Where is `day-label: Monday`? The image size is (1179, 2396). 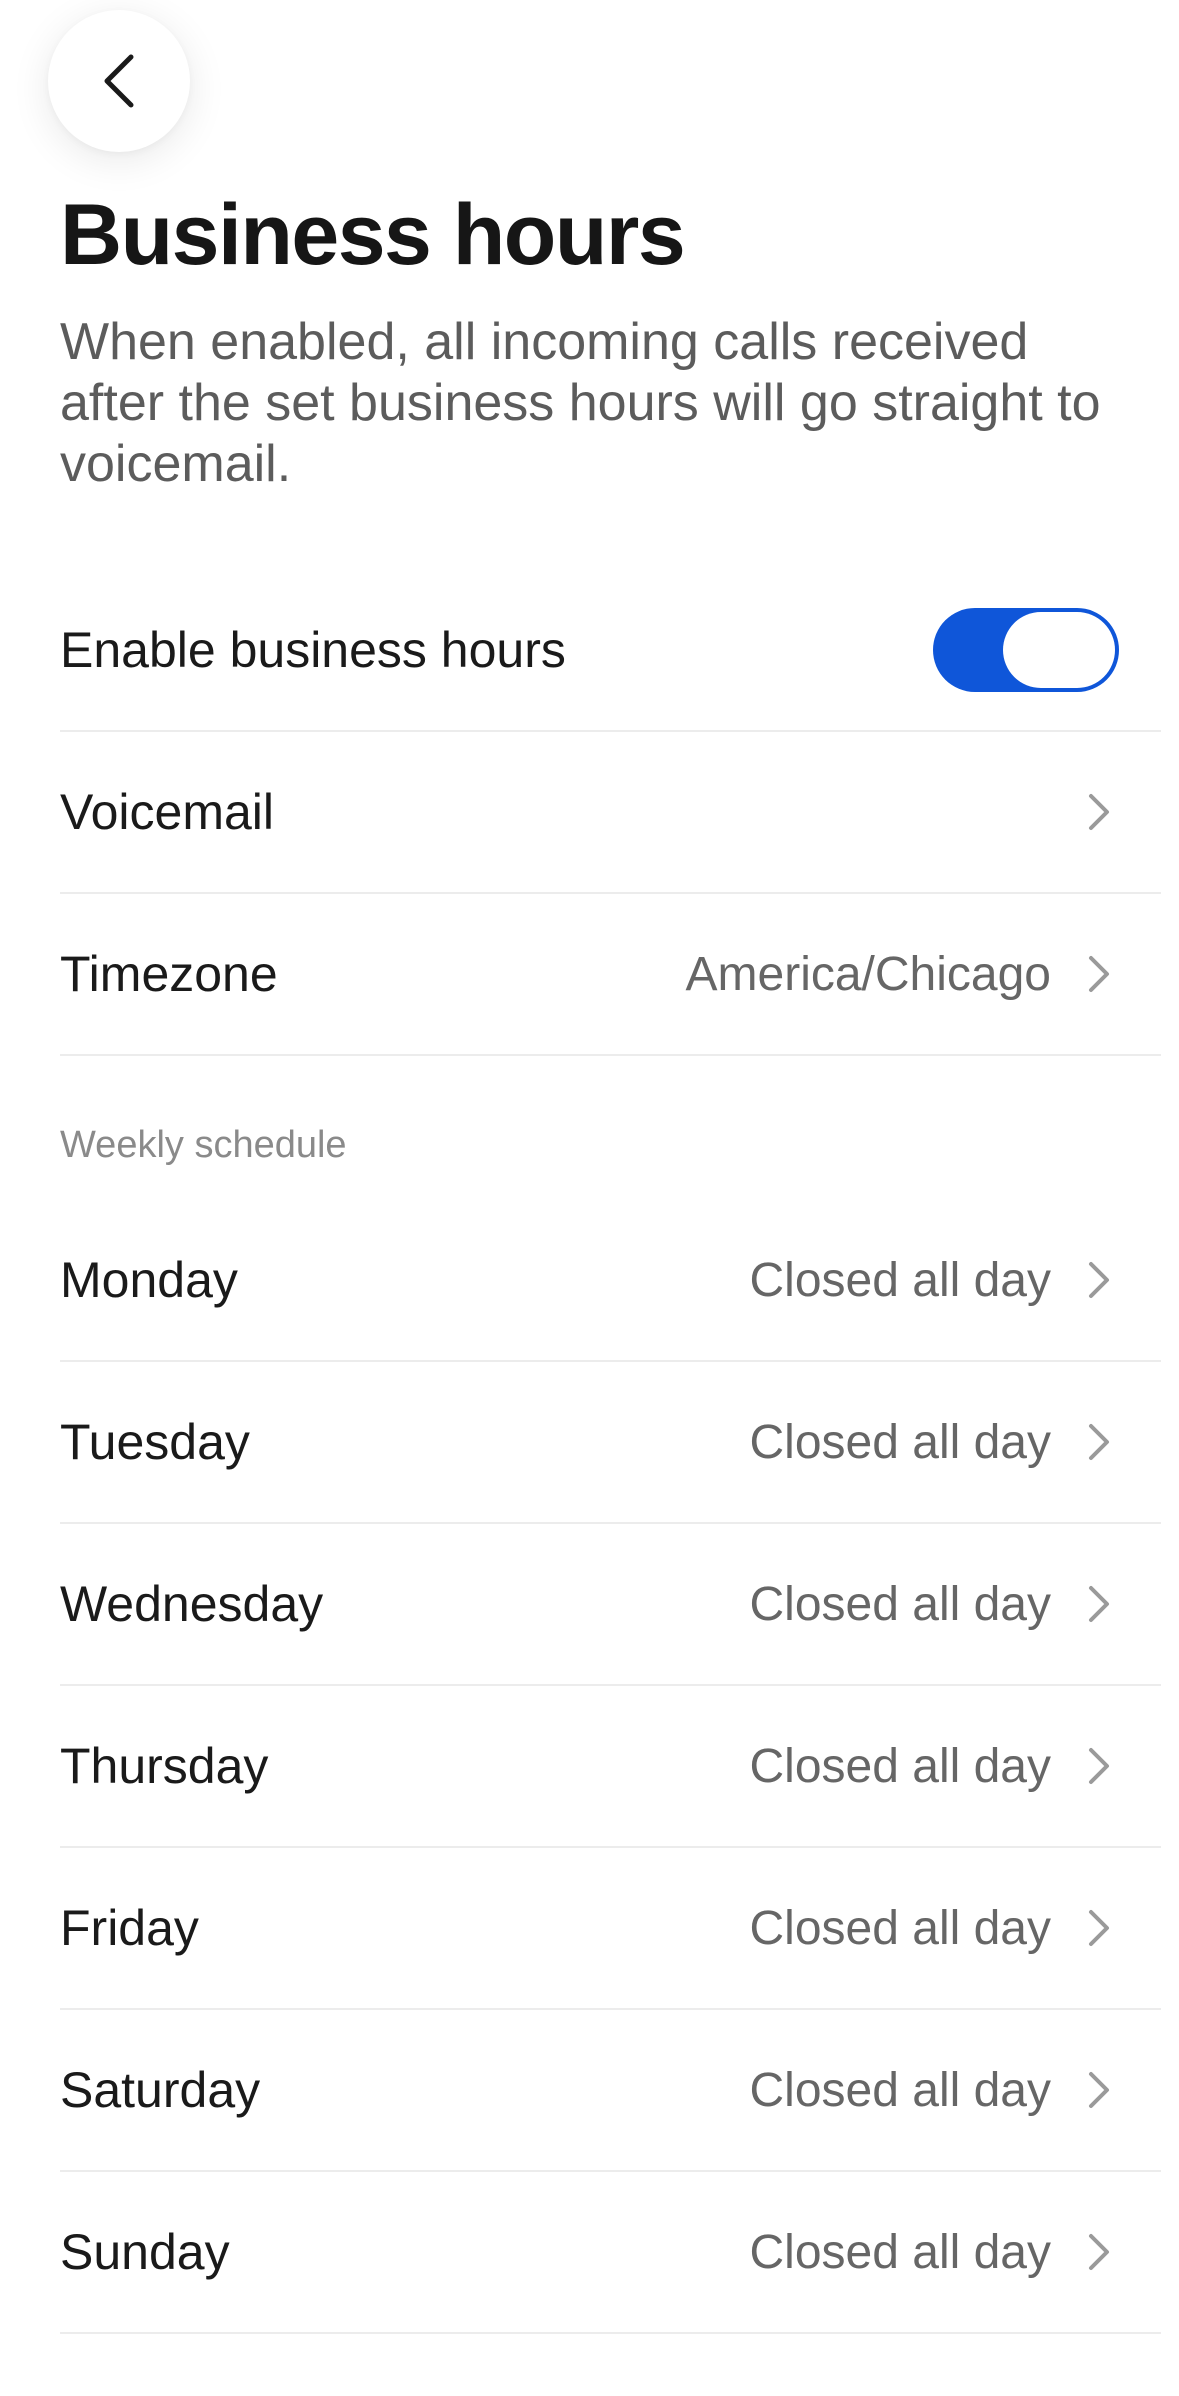
day-label: Monday is located at coordinates (149, 1280).